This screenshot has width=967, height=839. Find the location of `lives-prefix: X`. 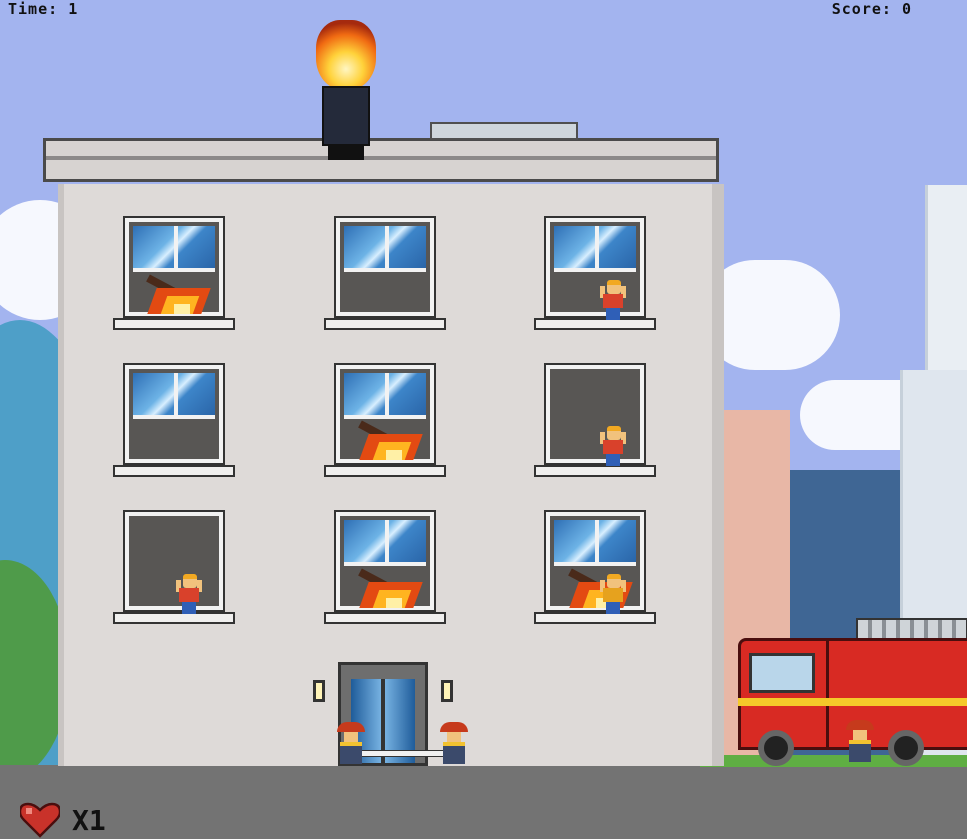

lives-prefix: X is located at coordinates (80, 820).